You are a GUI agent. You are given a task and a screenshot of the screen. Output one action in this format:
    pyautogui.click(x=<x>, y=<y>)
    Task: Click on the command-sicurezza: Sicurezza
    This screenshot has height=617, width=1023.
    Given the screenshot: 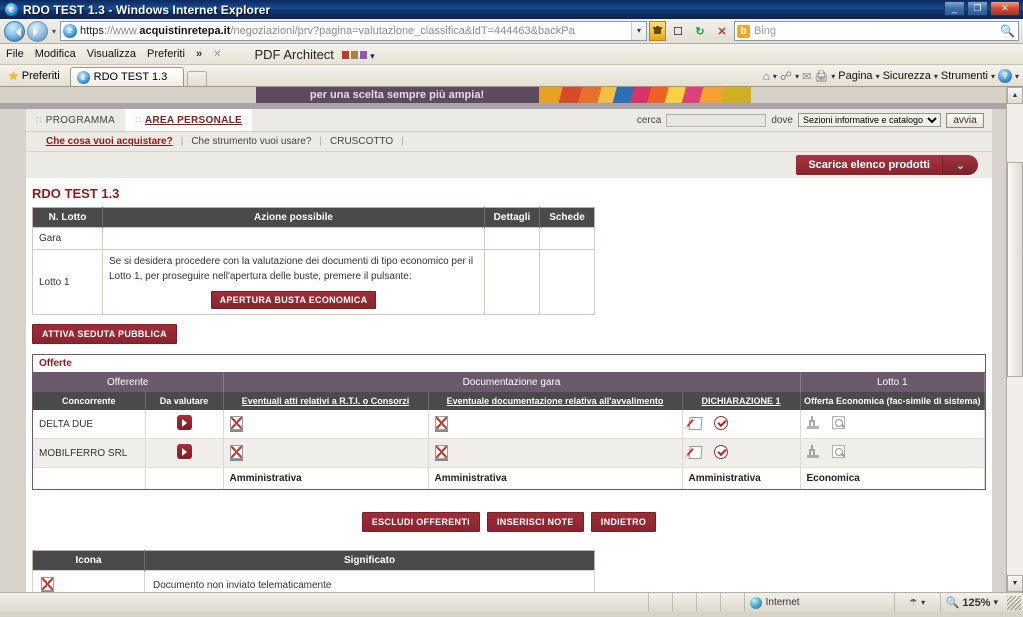 What is the action you would take?
    pyautogui.click(x=907, y=76)
    